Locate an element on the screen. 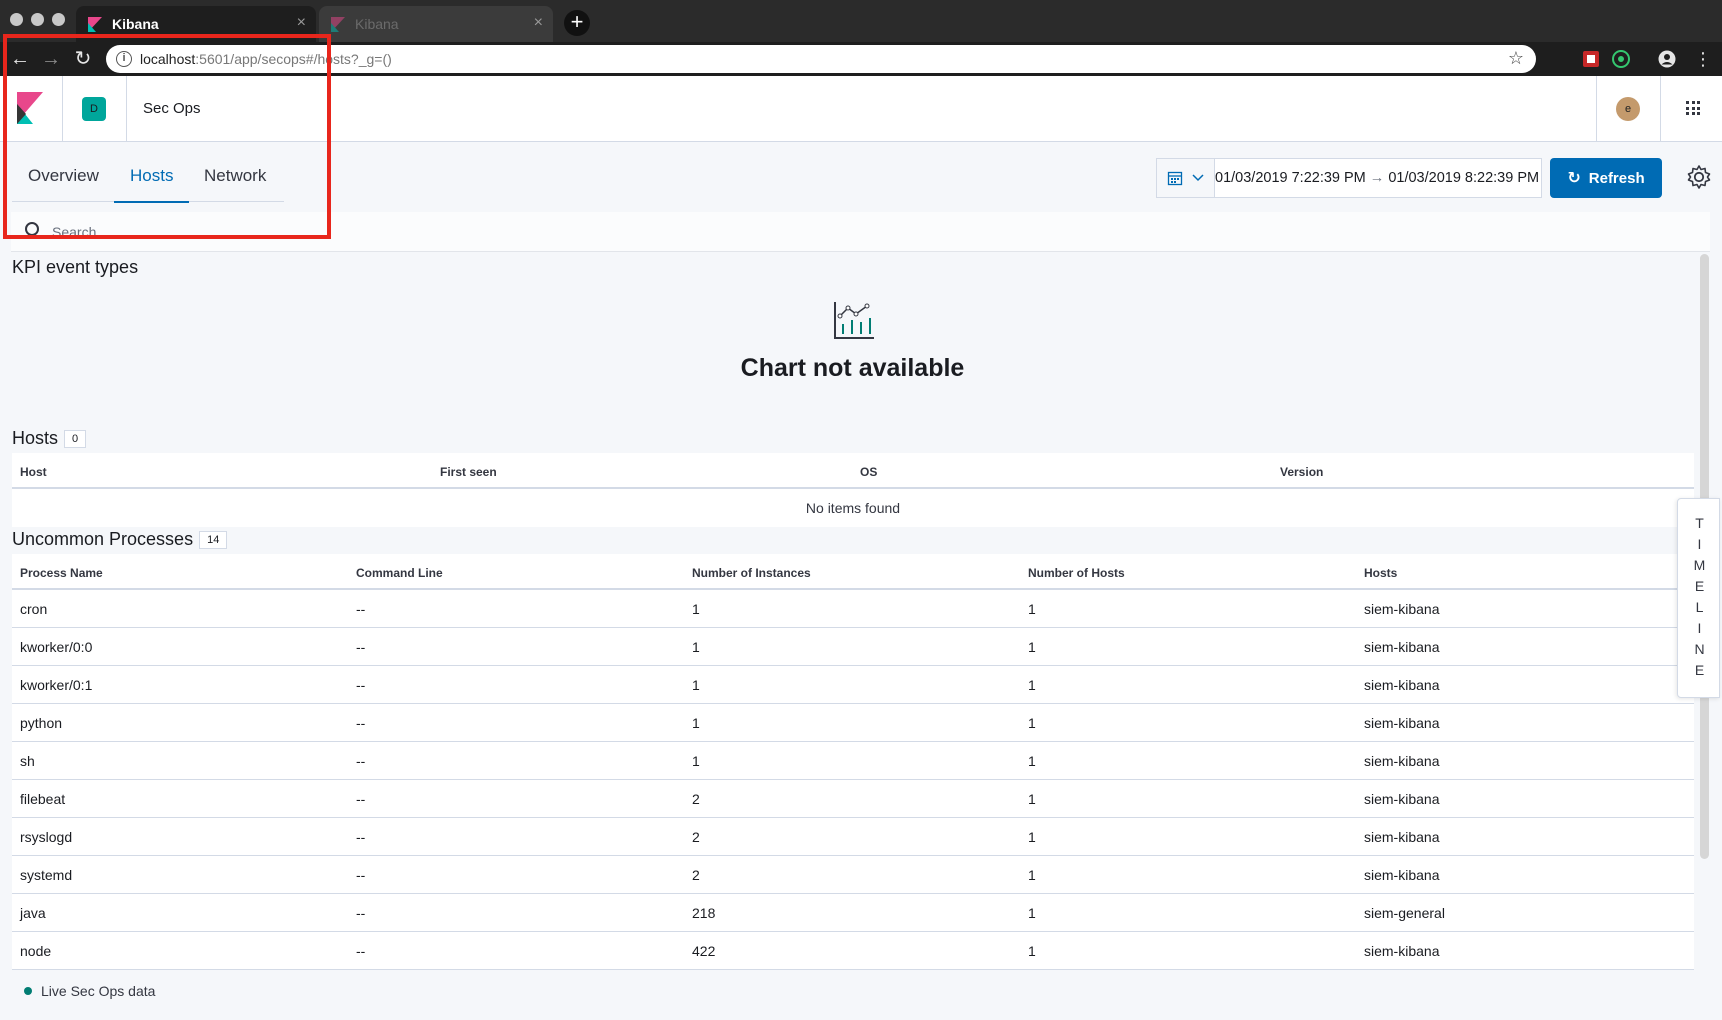 Image resolution: width=1722 pixels, height=1020 pixels. instances-cell: 422 is located at coordinates (704, 951).